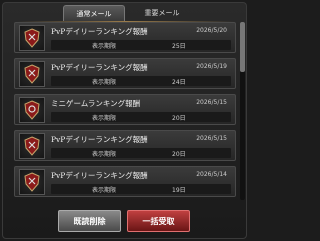 The image size is (320, 241). I want to click on mail-item: ミニゲームランキング報酬 2026/5/15 表示期限 20日, so click(125, 109).